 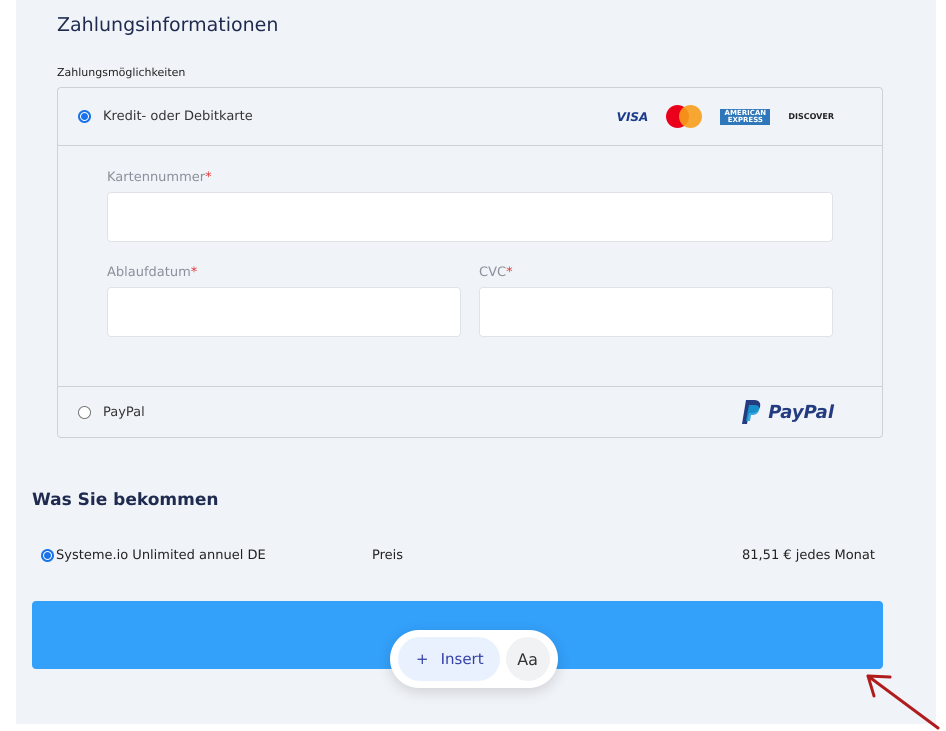 What do you see at coordinates (632, 117) in the screenshot?
I see `visa-logo: VISA` at bounding box center [632, 117].